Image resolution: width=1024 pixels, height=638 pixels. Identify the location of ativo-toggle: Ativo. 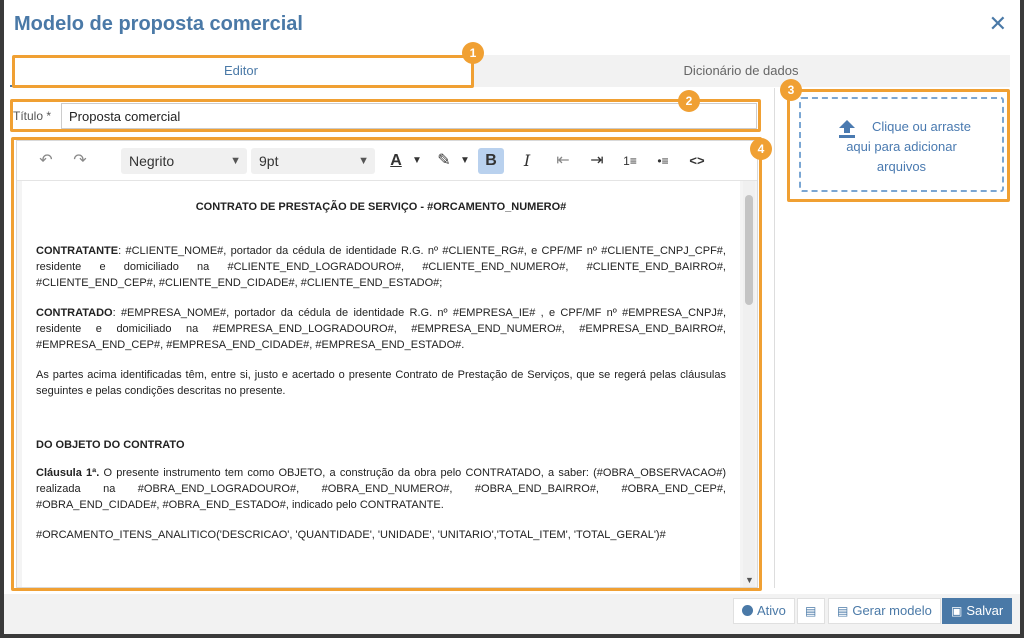
(764, 611).